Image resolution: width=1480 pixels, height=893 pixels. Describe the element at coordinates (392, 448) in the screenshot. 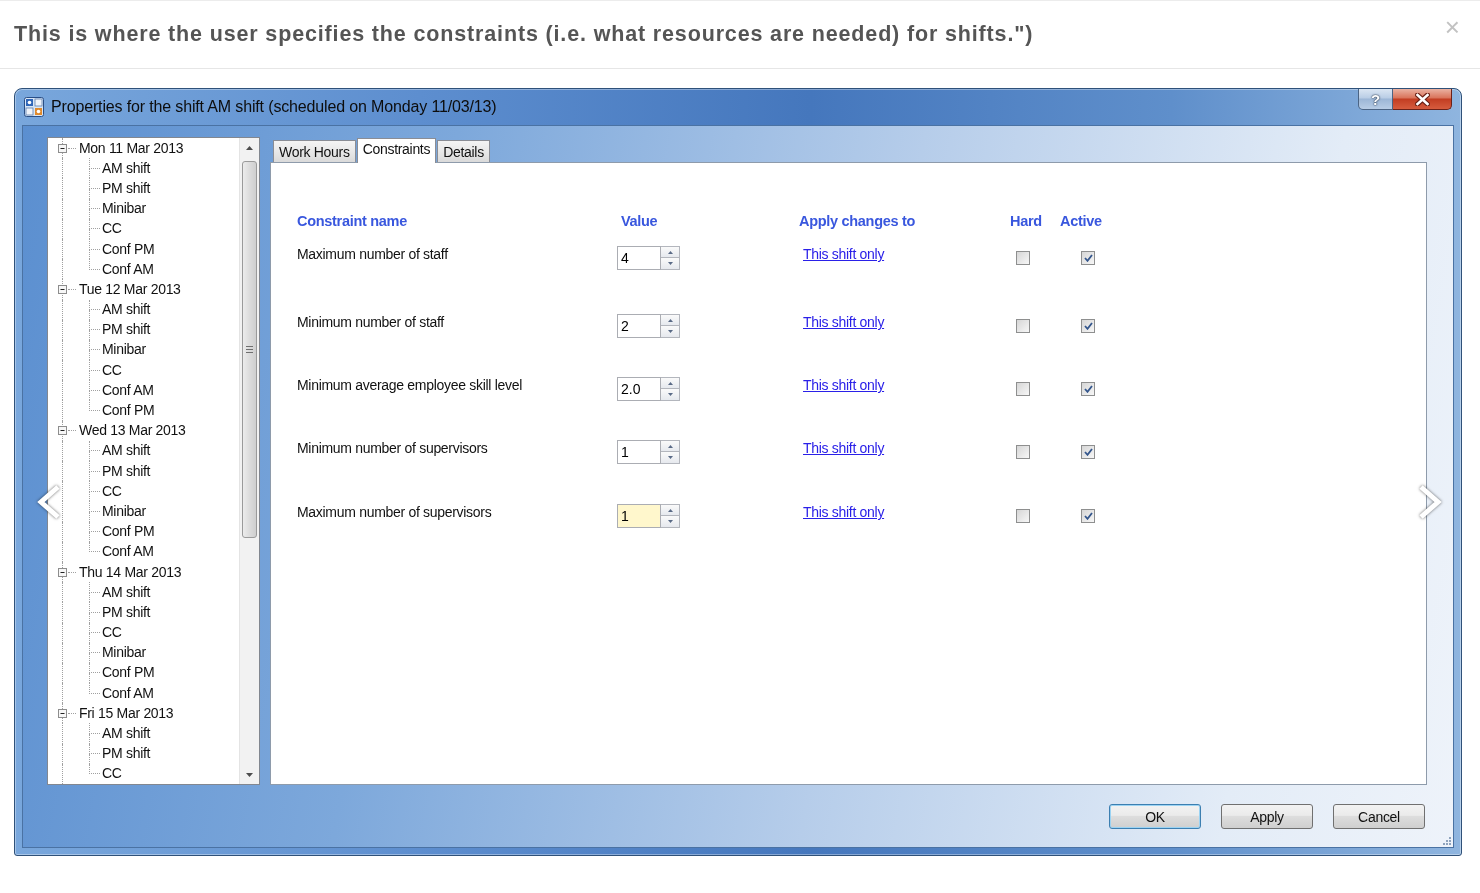

I see `constraint-name: Minimum number of supervisors` at that location.